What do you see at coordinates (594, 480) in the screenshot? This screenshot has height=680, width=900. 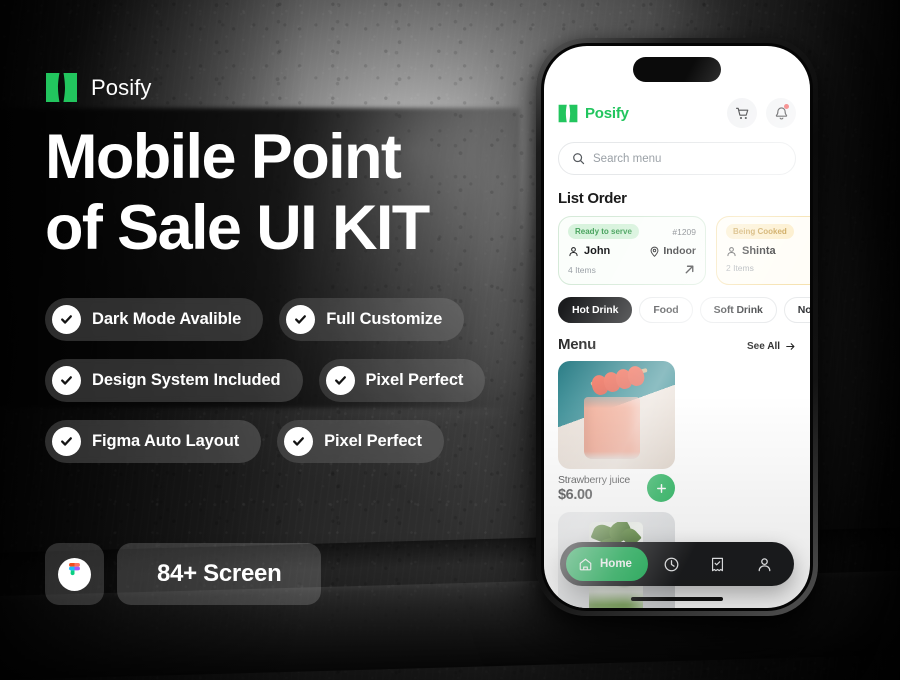 I see `product-name: Strawberry juice` at bounding box center [594, 480].